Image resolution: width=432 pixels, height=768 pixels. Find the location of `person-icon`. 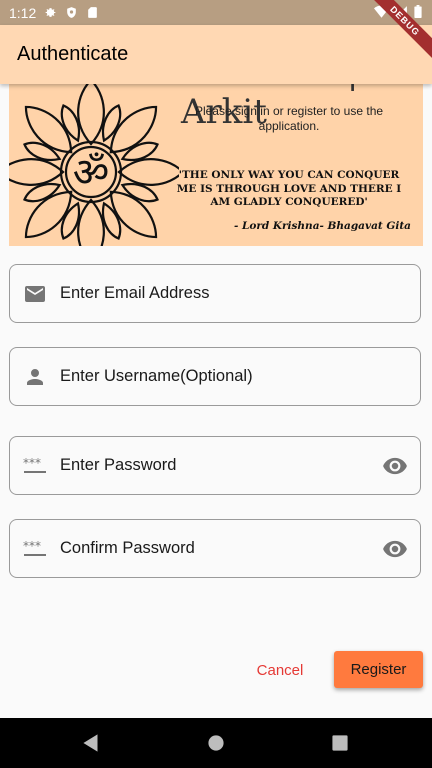

person-icon is located at coordinates (35, 376).